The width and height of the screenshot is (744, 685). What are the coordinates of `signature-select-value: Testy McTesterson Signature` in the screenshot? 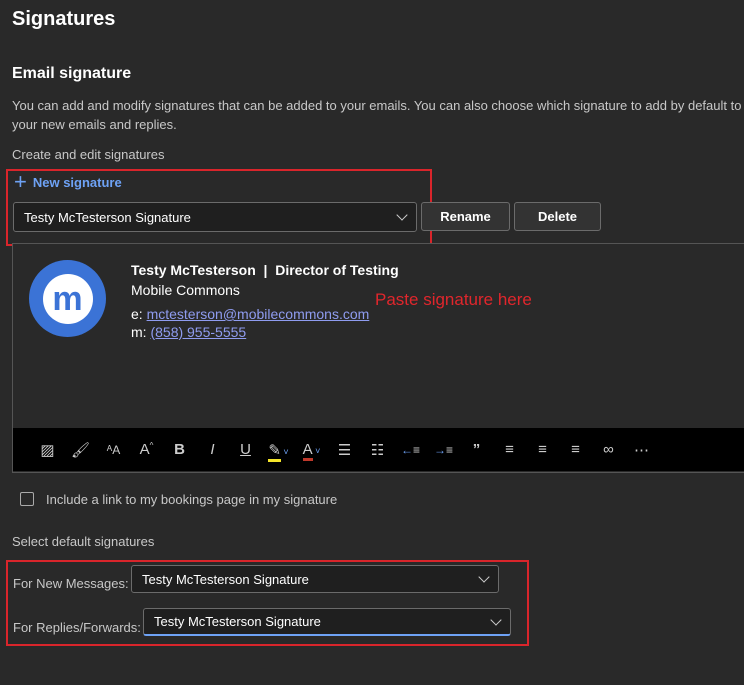 It's located at (107, 217).